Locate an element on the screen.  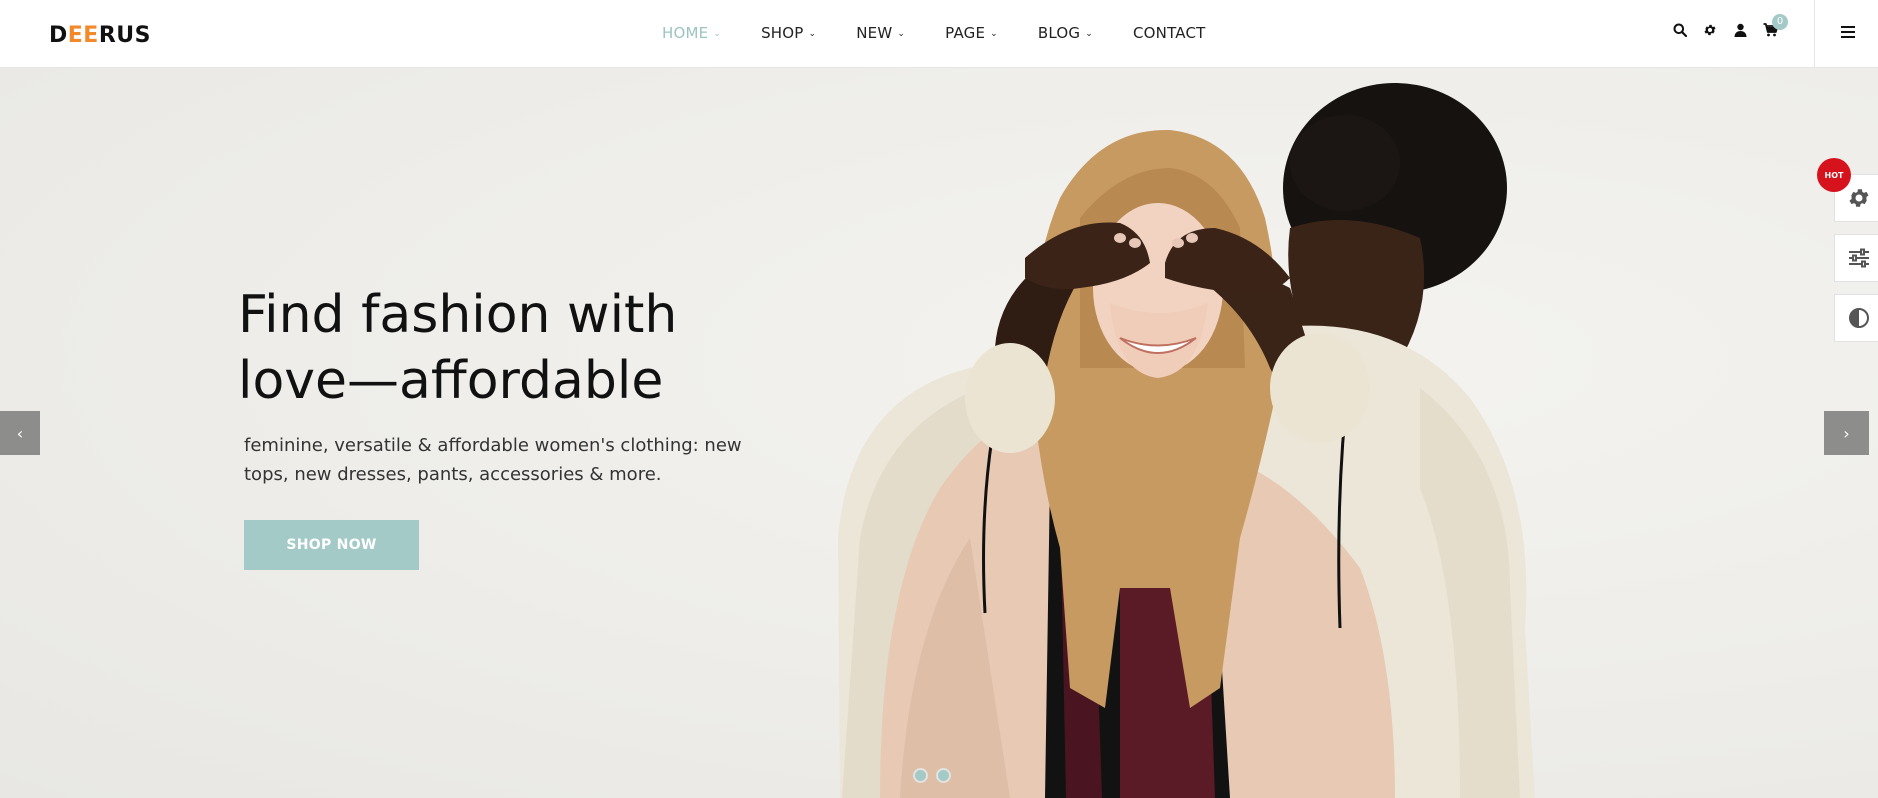
logo-accent: EE is located at coordinates (83, 35).